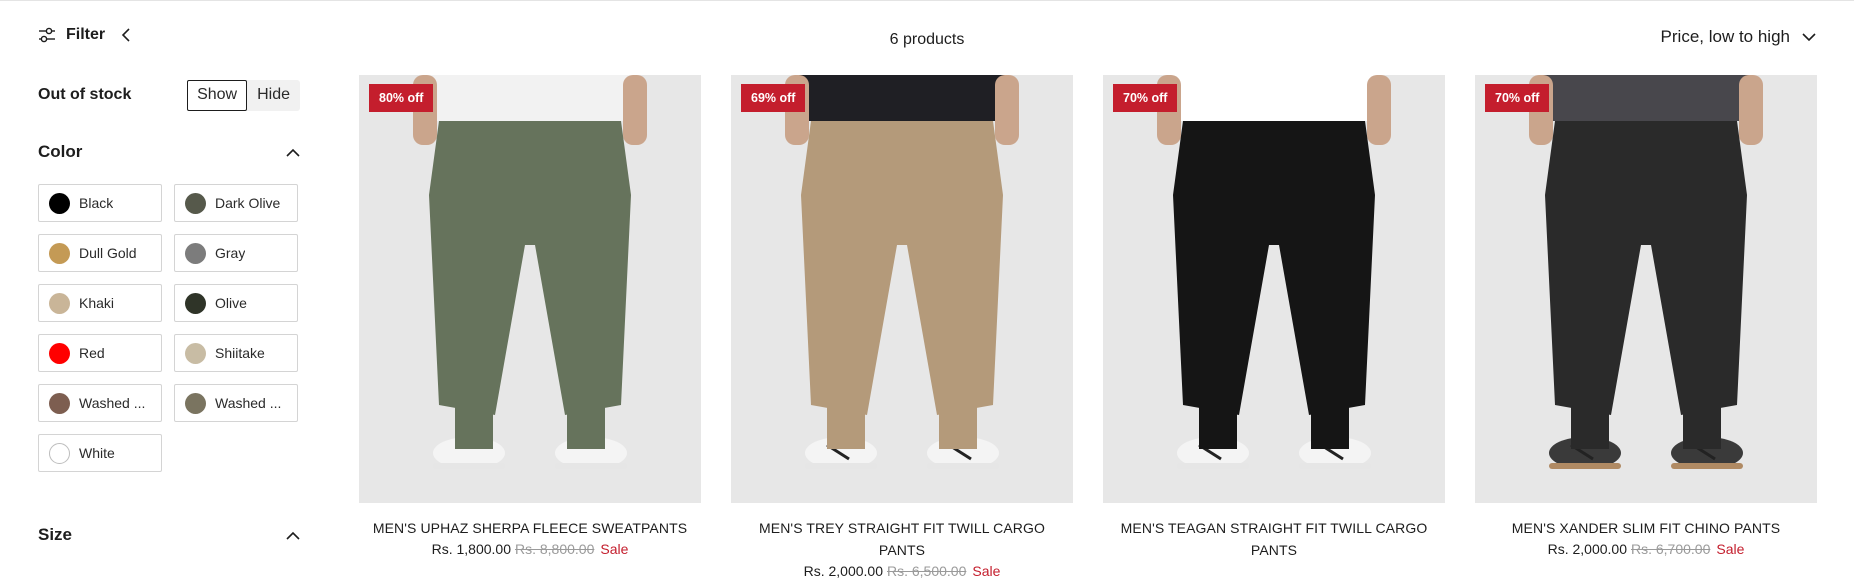  I want to click on sale-price: Rs. 1,800.00, so click(471, 549).